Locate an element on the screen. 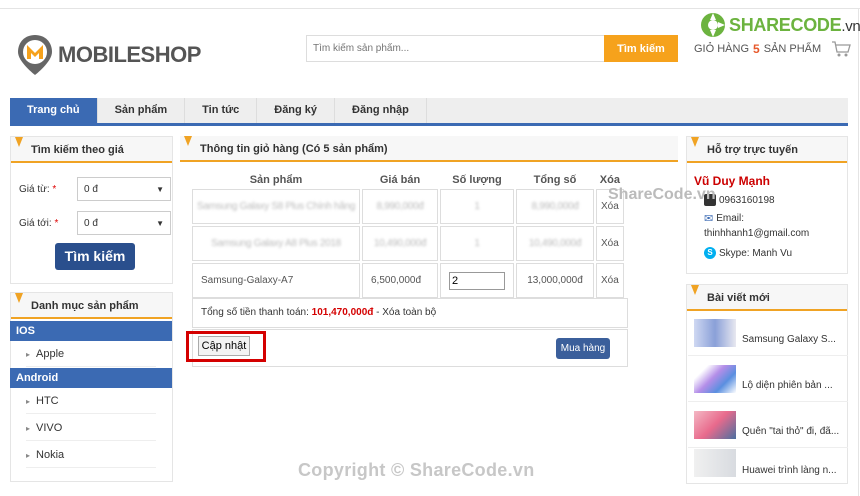 This screenshot has width=860, height=496. row-price: 8,990,000đ is located at coordinates (400, 206).